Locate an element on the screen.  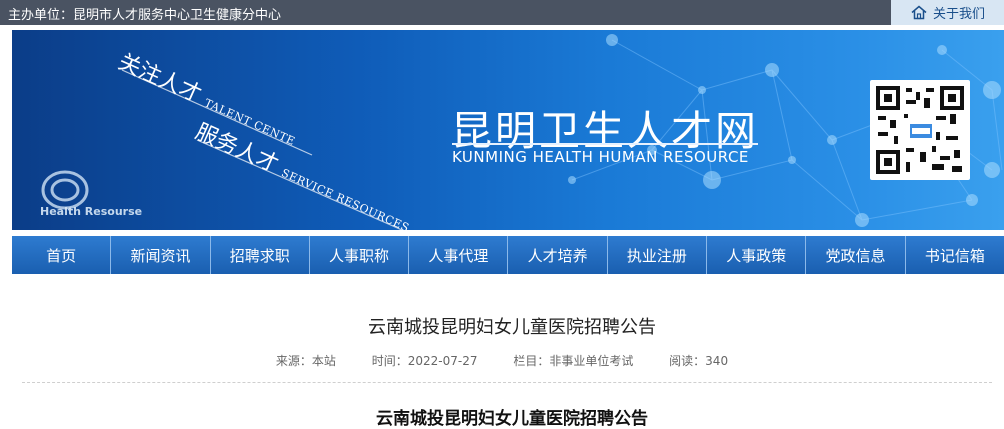
about-us-link: 关于我们 is located at coordinates (947, 12).